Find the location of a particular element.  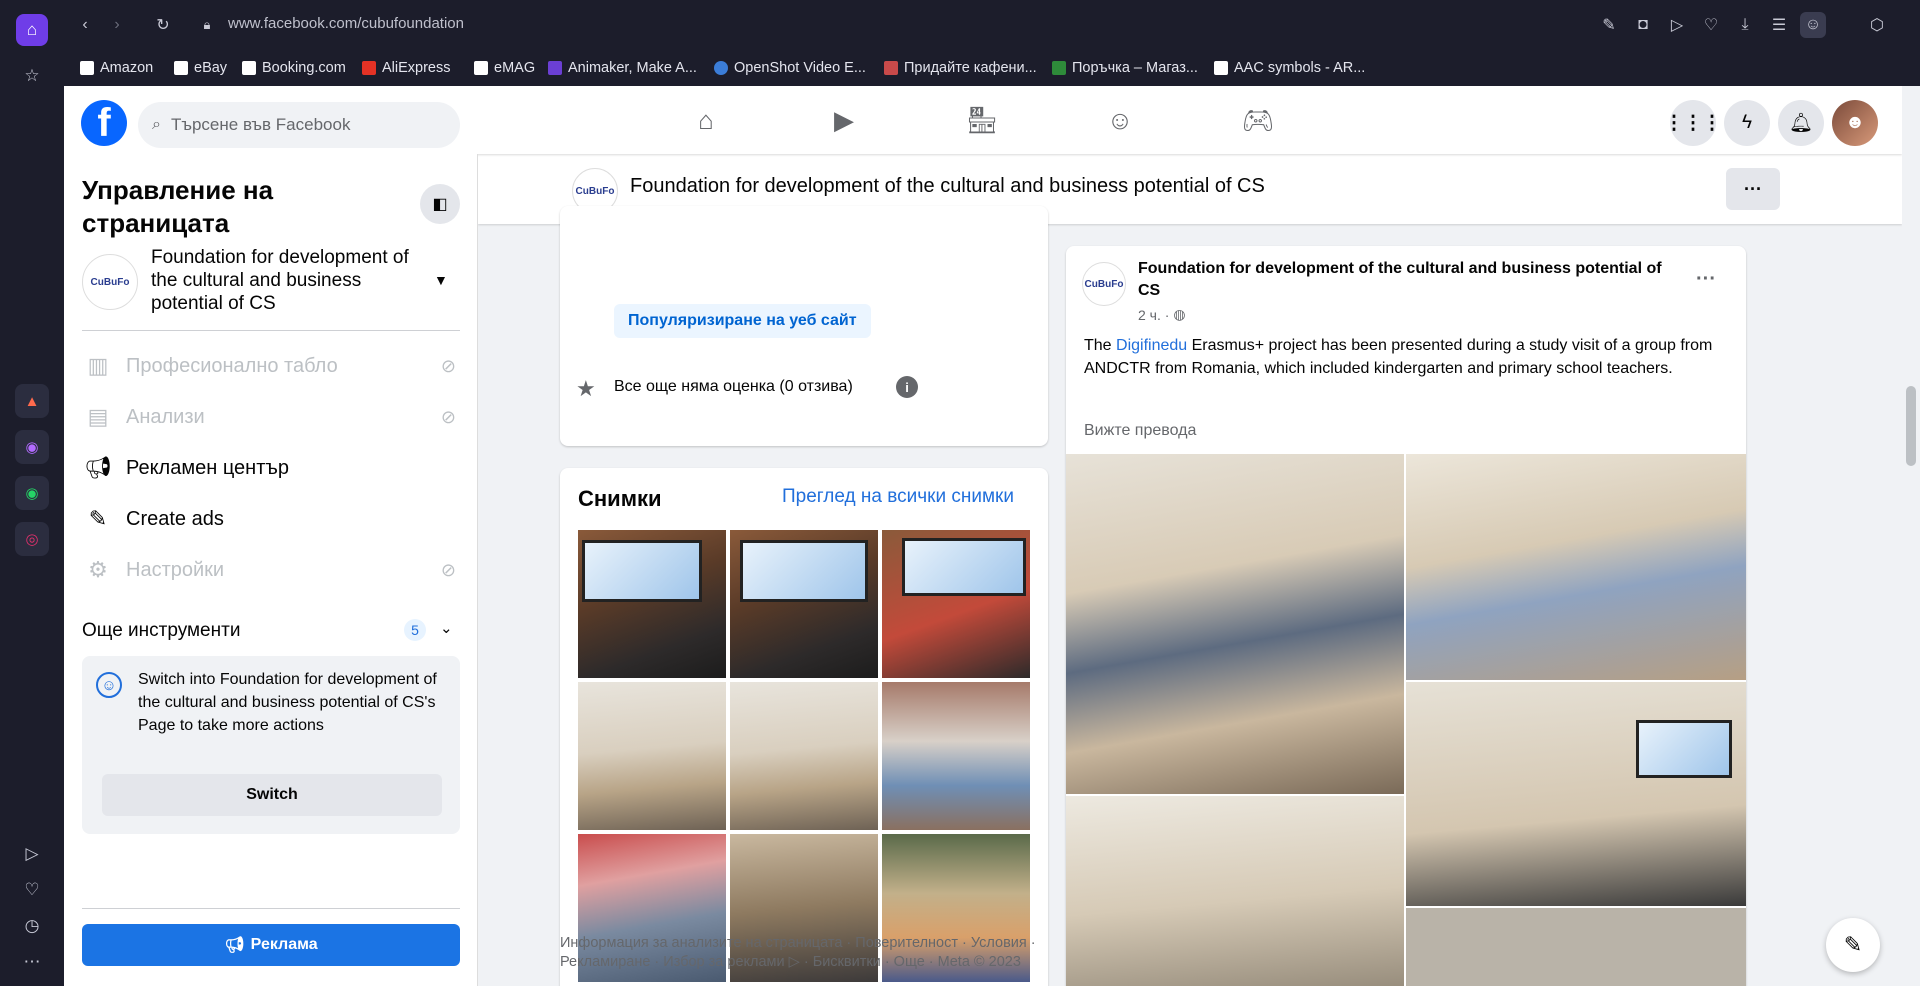

gear-icon: ⚙ is located at coordinates (98, 569).